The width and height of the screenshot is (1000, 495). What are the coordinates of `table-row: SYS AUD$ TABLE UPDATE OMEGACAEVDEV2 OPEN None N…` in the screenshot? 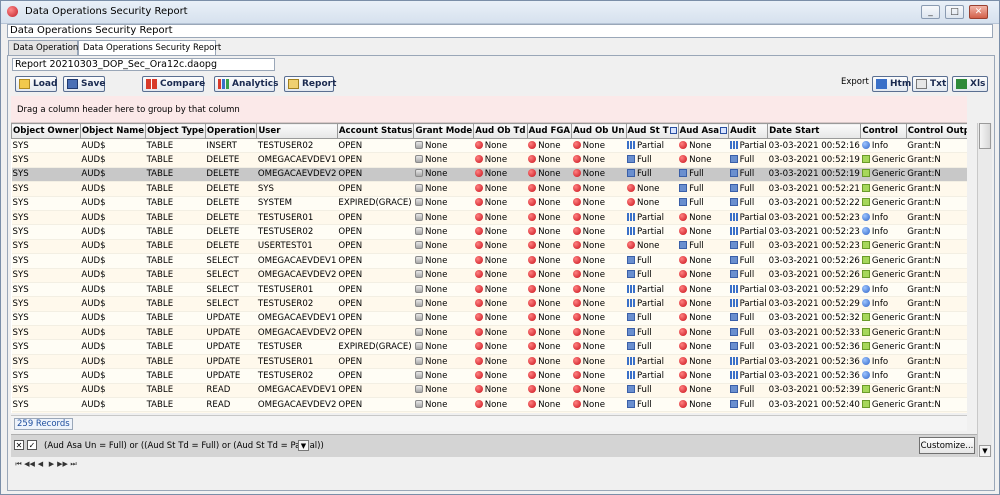 It's located at (489, 333).